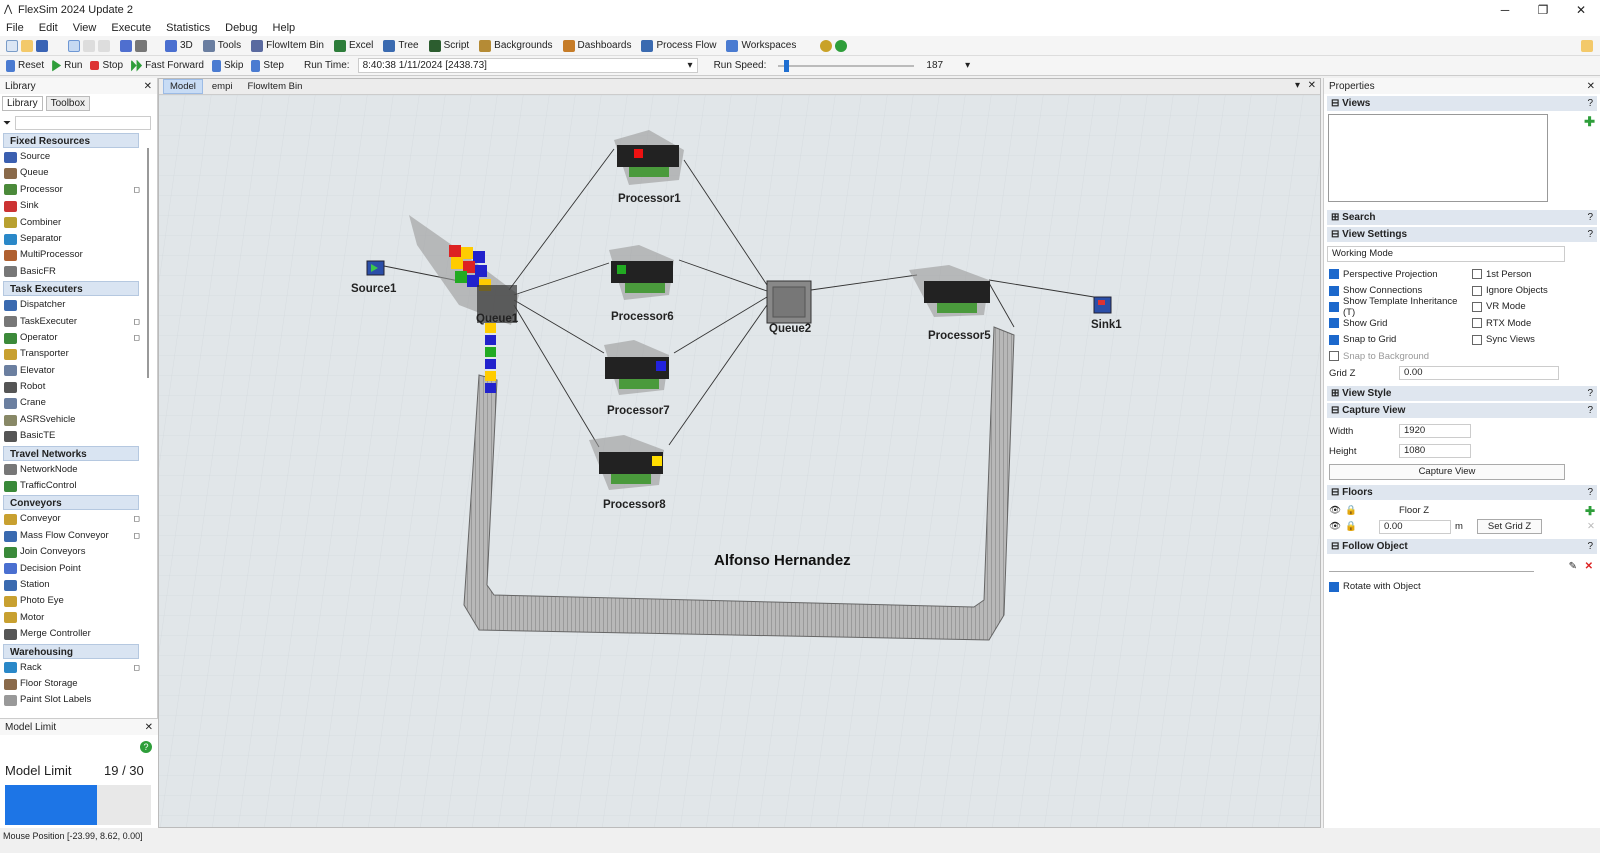  I want to click on toolbar-flowitem-bin-button: FlowItem Bin, so click(287, 45).